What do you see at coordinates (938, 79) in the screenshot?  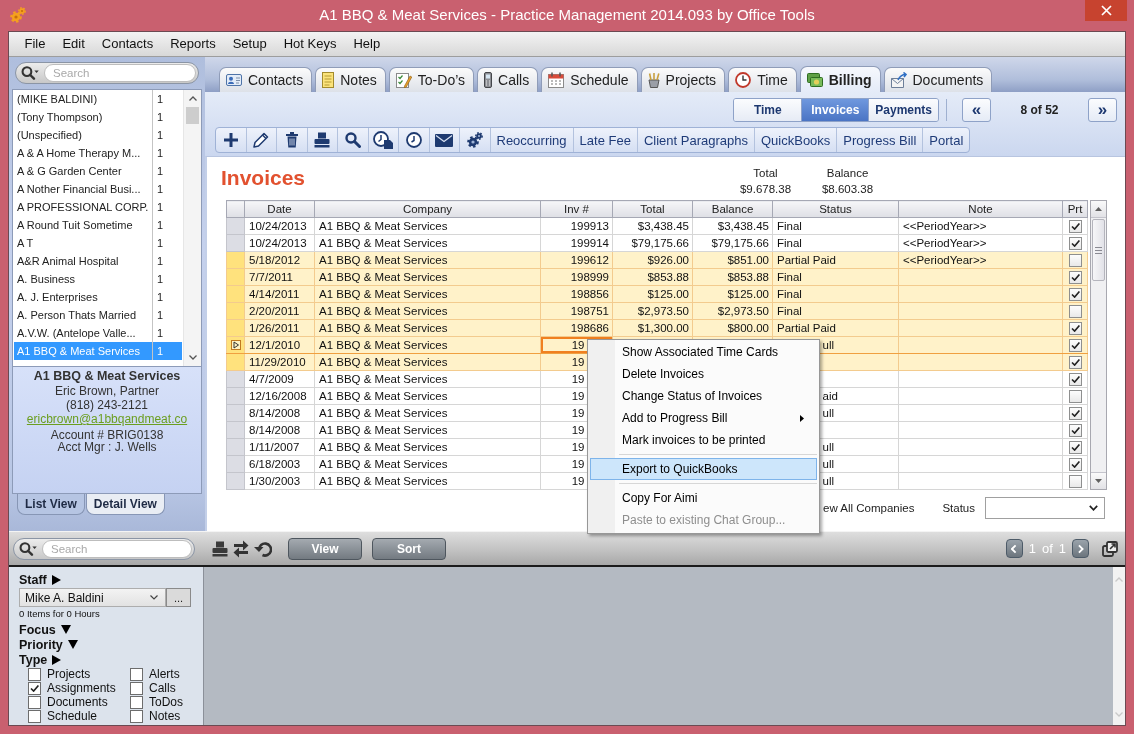 I see `module-tab: Documents` at bounding box center [938, 79].